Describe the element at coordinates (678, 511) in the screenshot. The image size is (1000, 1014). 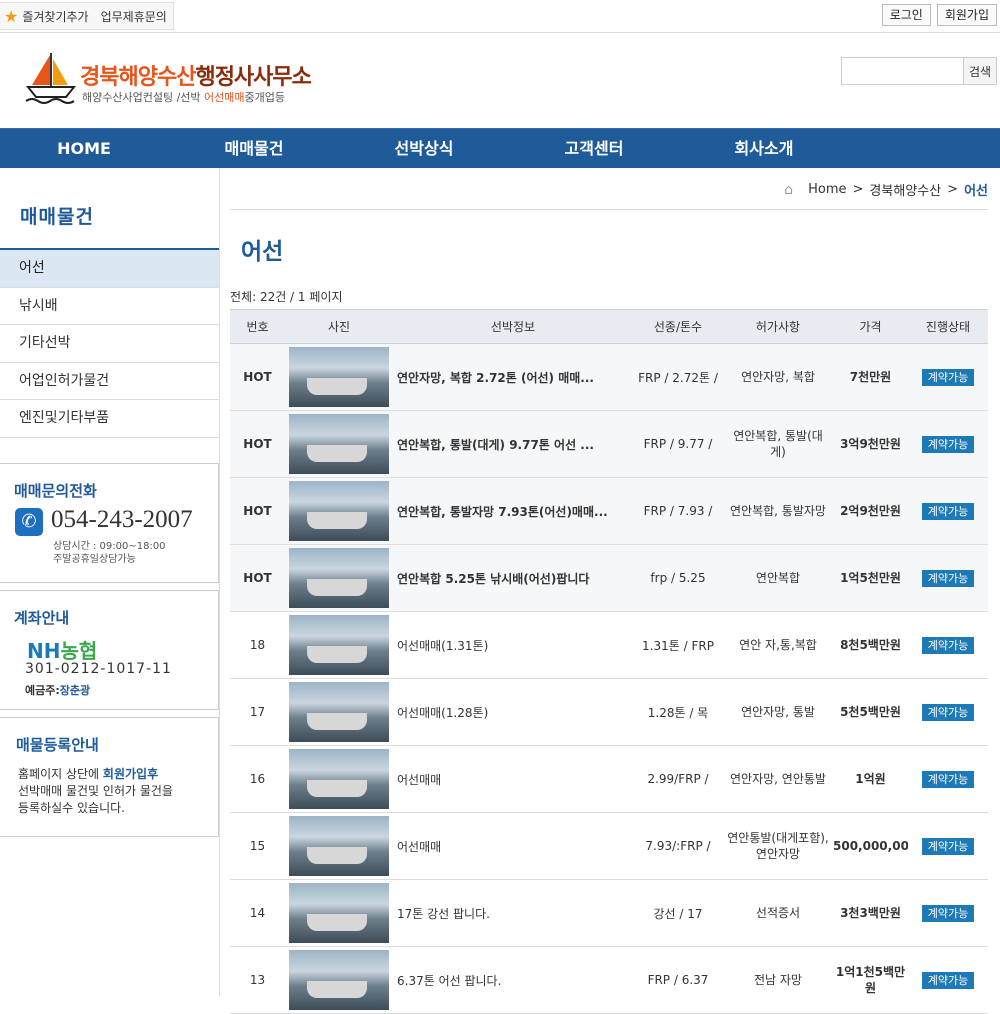
I see `row-type: FRP / 7.93 /` at that location.